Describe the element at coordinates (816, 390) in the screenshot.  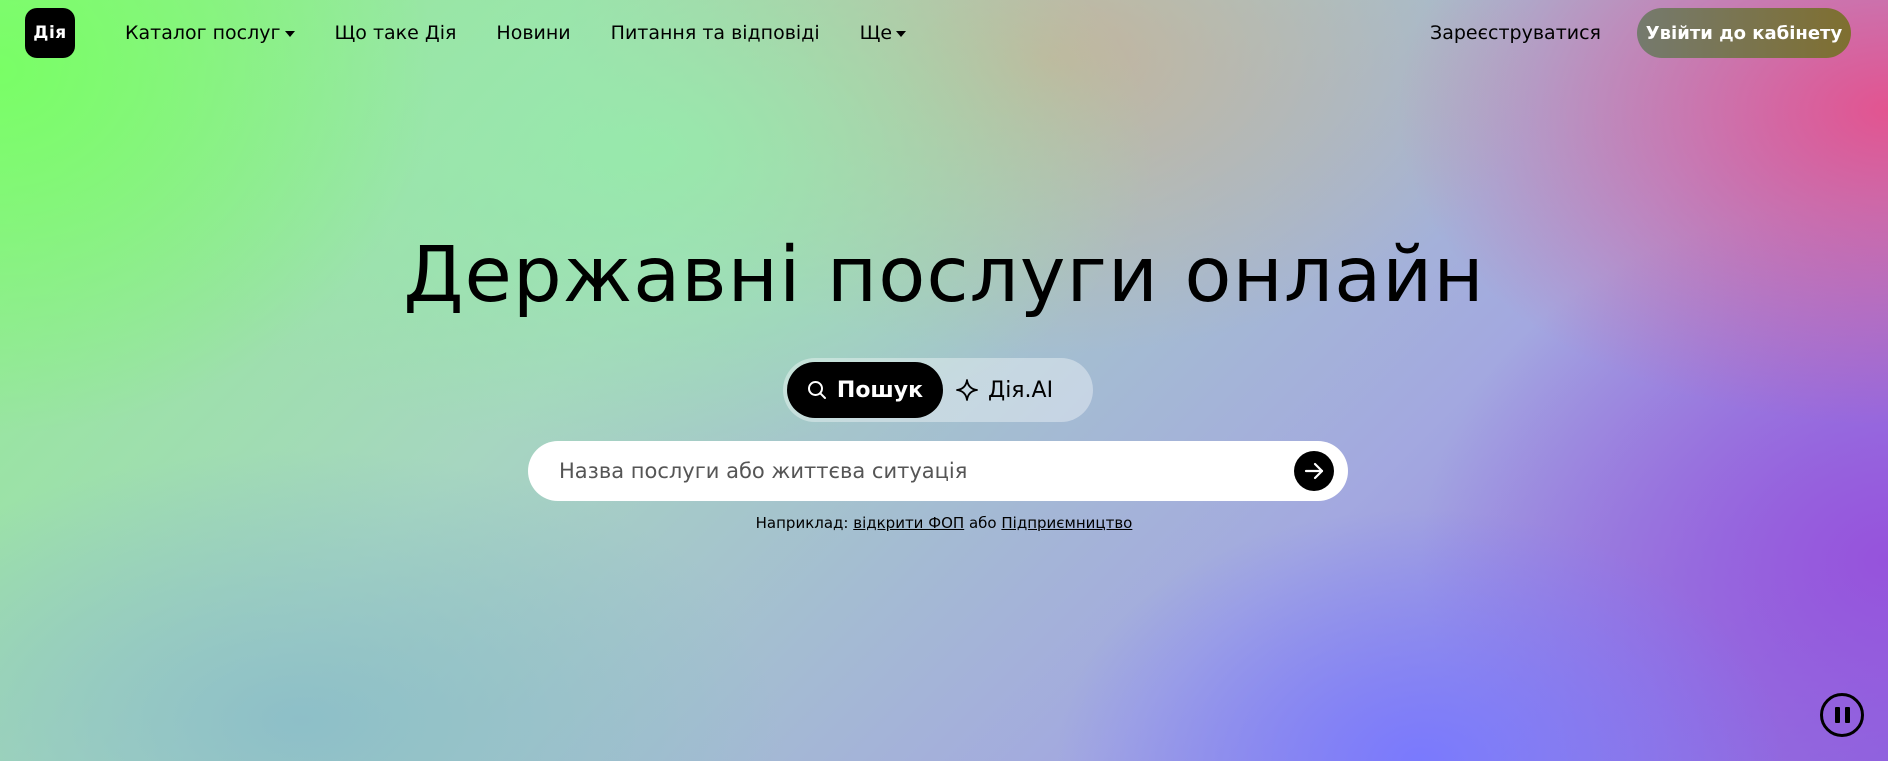
I see `search-icon` at that location.